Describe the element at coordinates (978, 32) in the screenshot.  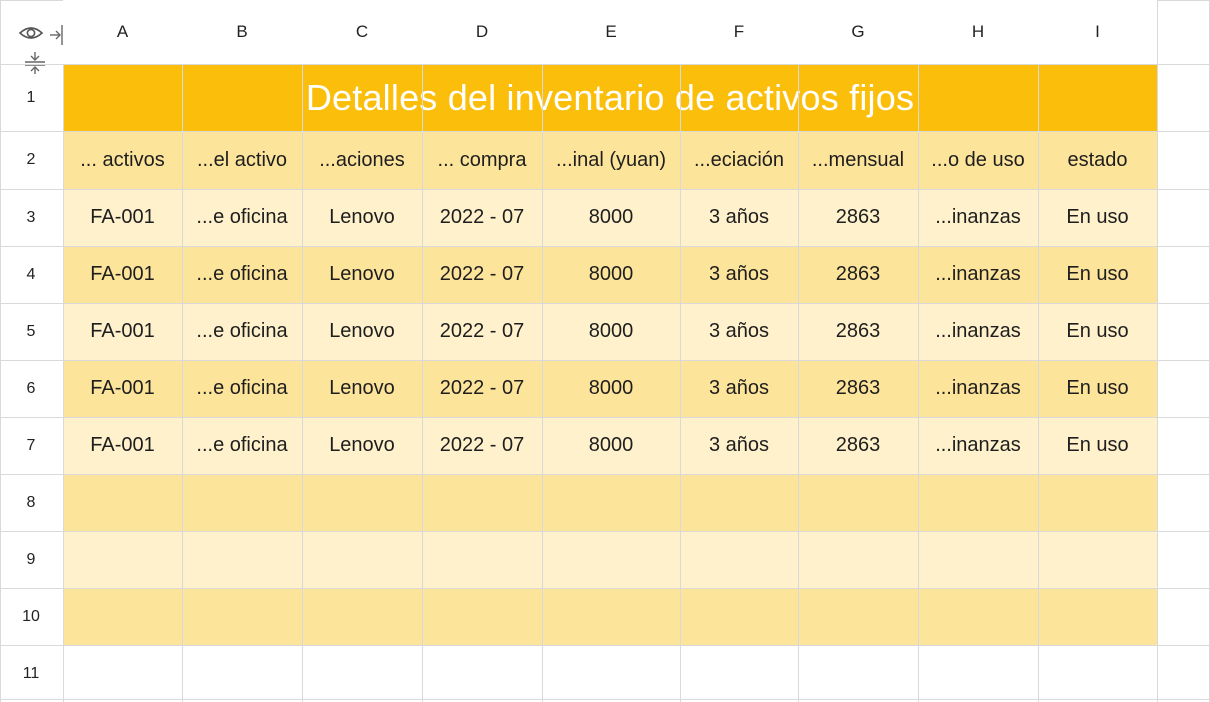
I see `column-header: H` at that location.